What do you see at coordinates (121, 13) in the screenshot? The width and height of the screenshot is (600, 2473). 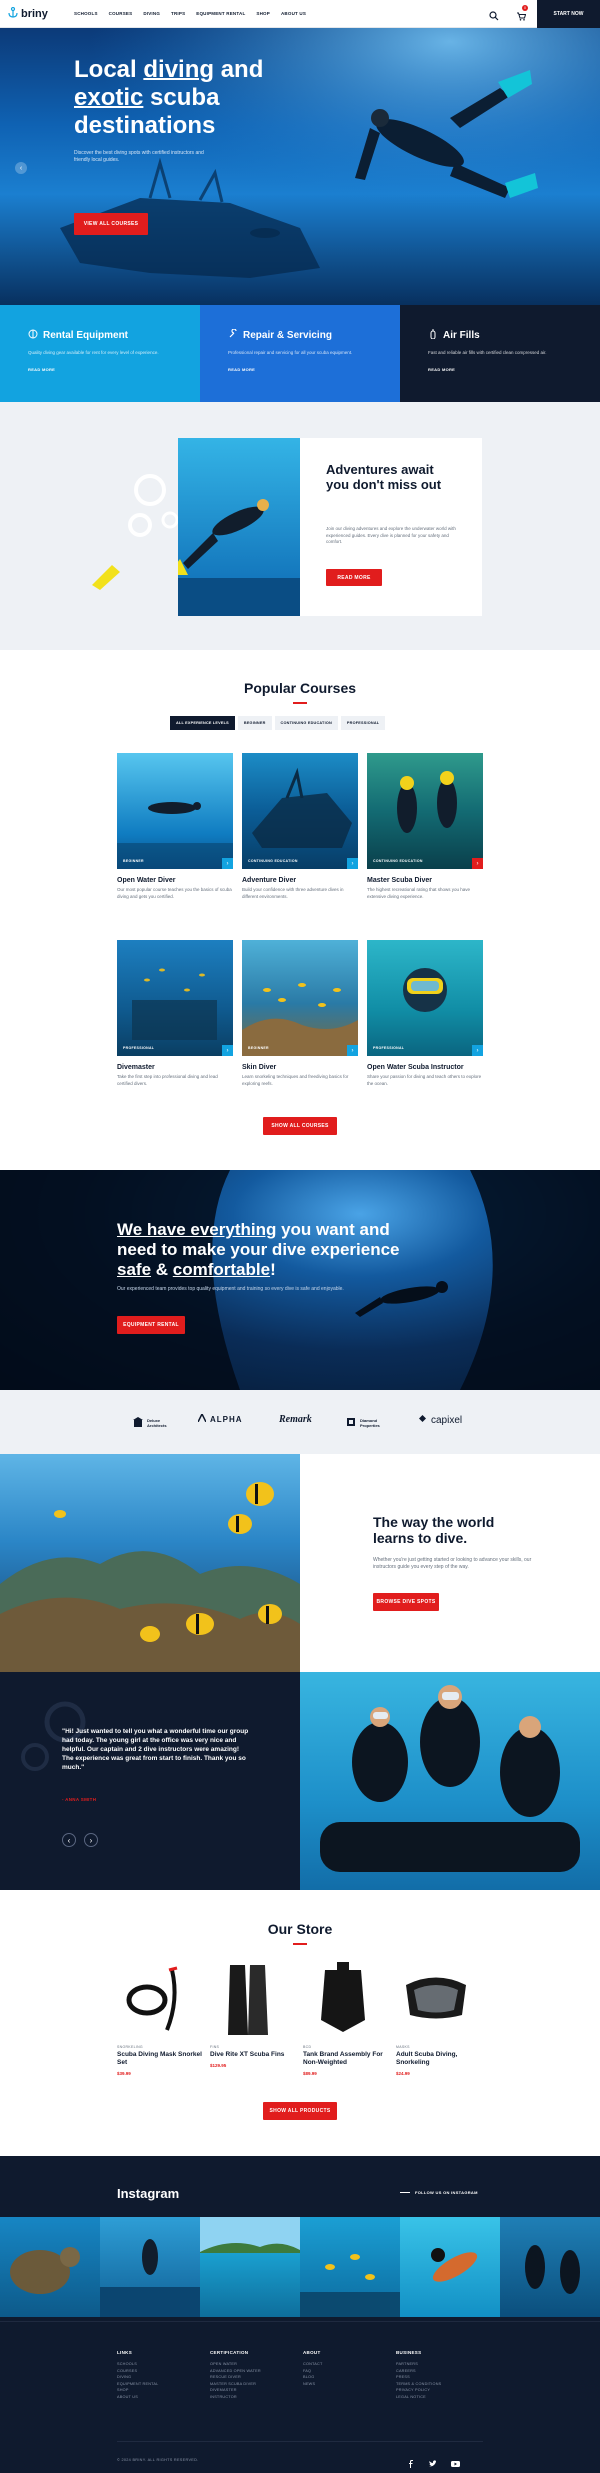 I see `nav-item-courses: COURSES` at bounding box center [121, 13].